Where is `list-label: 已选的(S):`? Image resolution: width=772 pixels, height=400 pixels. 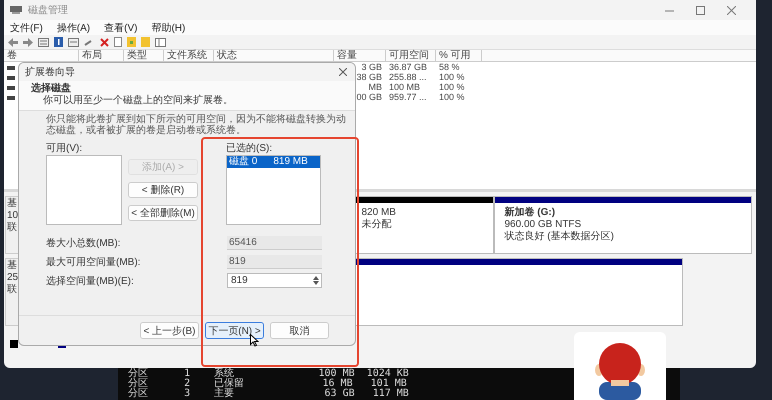 list-label: 已选的(S): is located at coordinates (249, 148).